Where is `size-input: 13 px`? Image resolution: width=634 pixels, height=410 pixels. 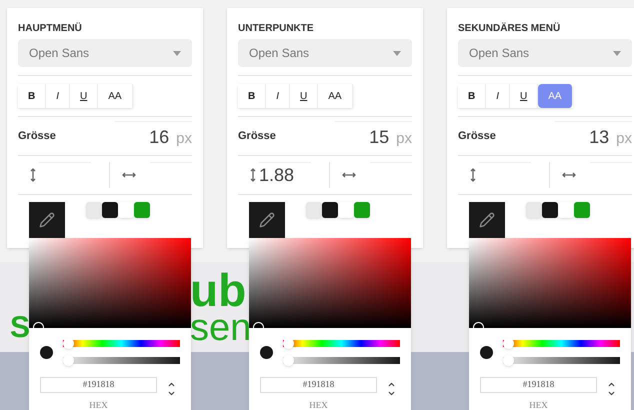
size-input: 13 px is located at coordinates (593, 136).